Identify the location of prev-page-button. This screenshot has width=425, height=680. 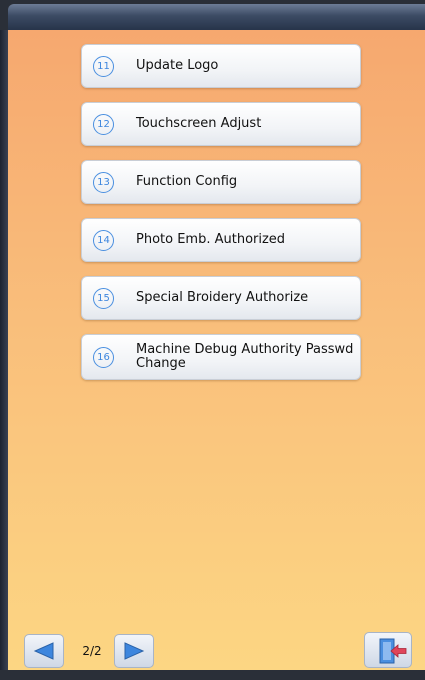
(44, 651).